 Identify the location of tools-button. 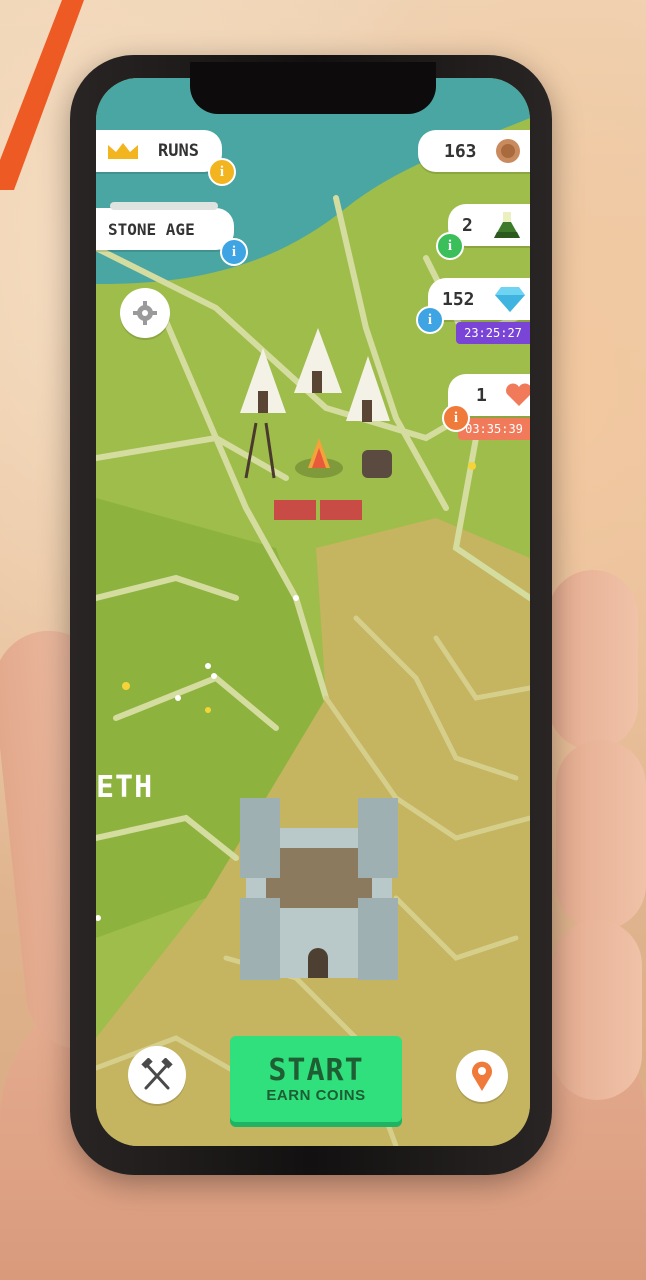
(157, 1075).